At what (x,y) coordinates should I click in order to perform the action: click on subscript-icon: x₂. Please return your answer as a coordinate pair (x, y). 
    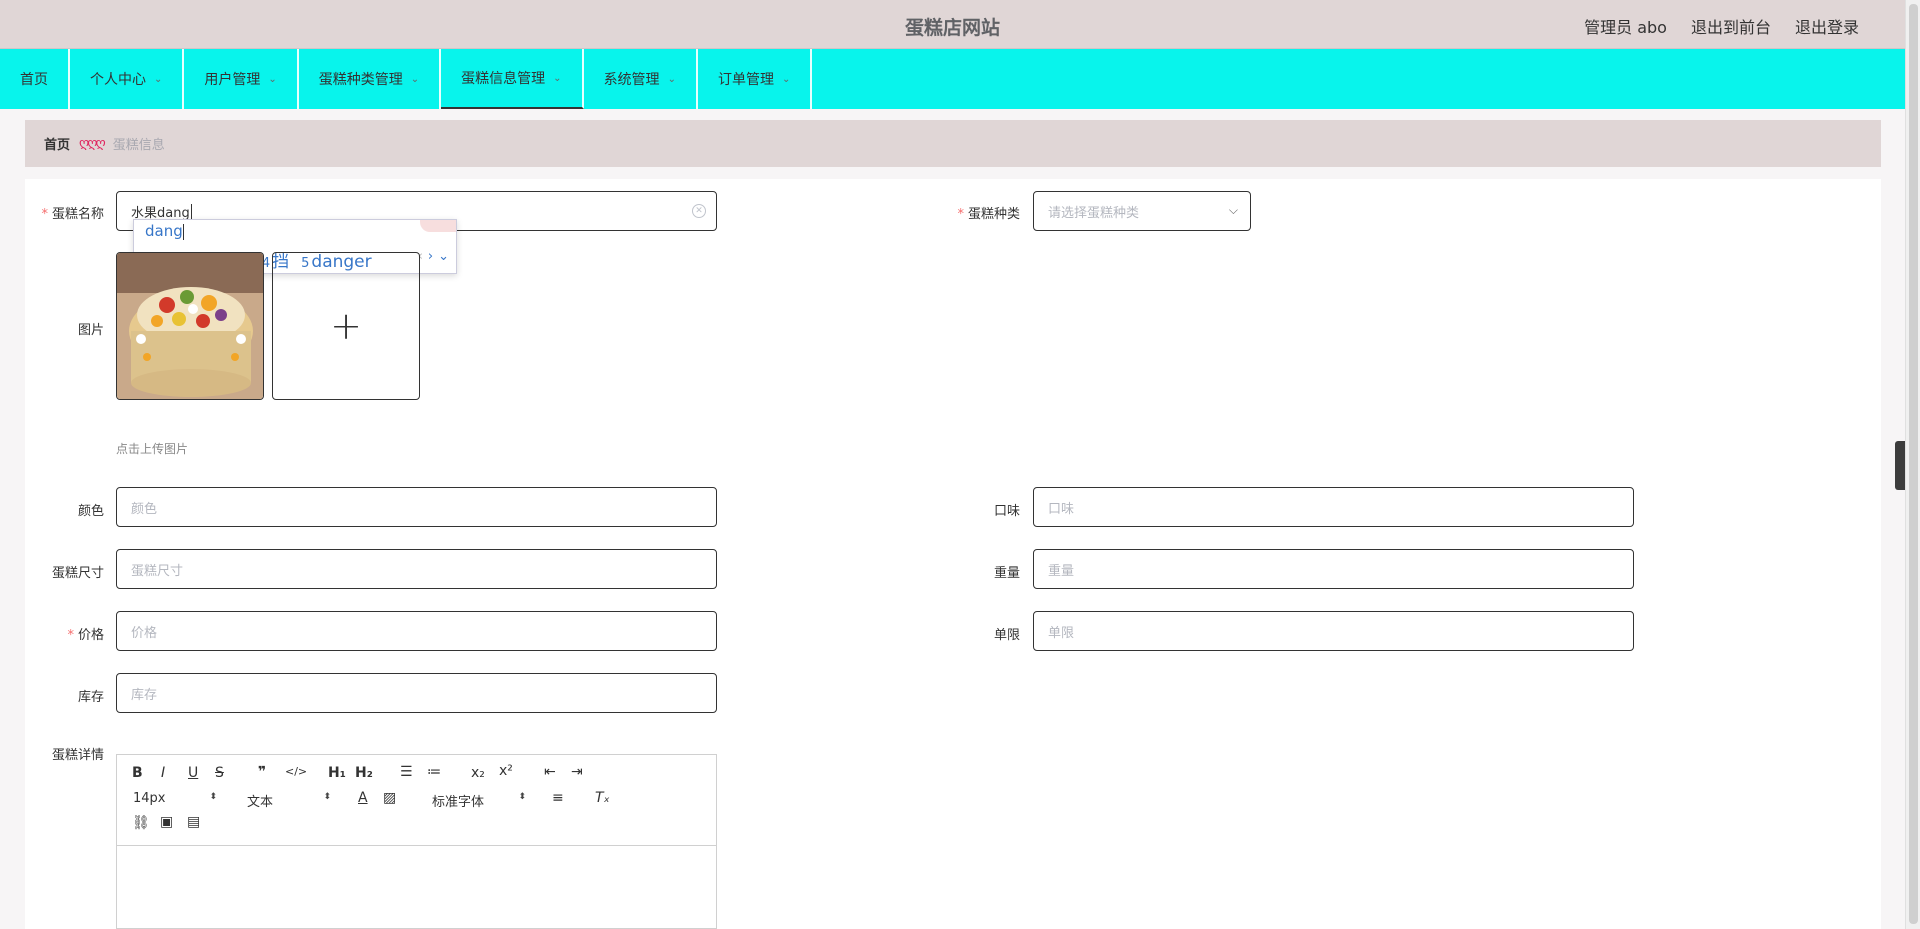
    Looking at the image, I should click on (478, 773).